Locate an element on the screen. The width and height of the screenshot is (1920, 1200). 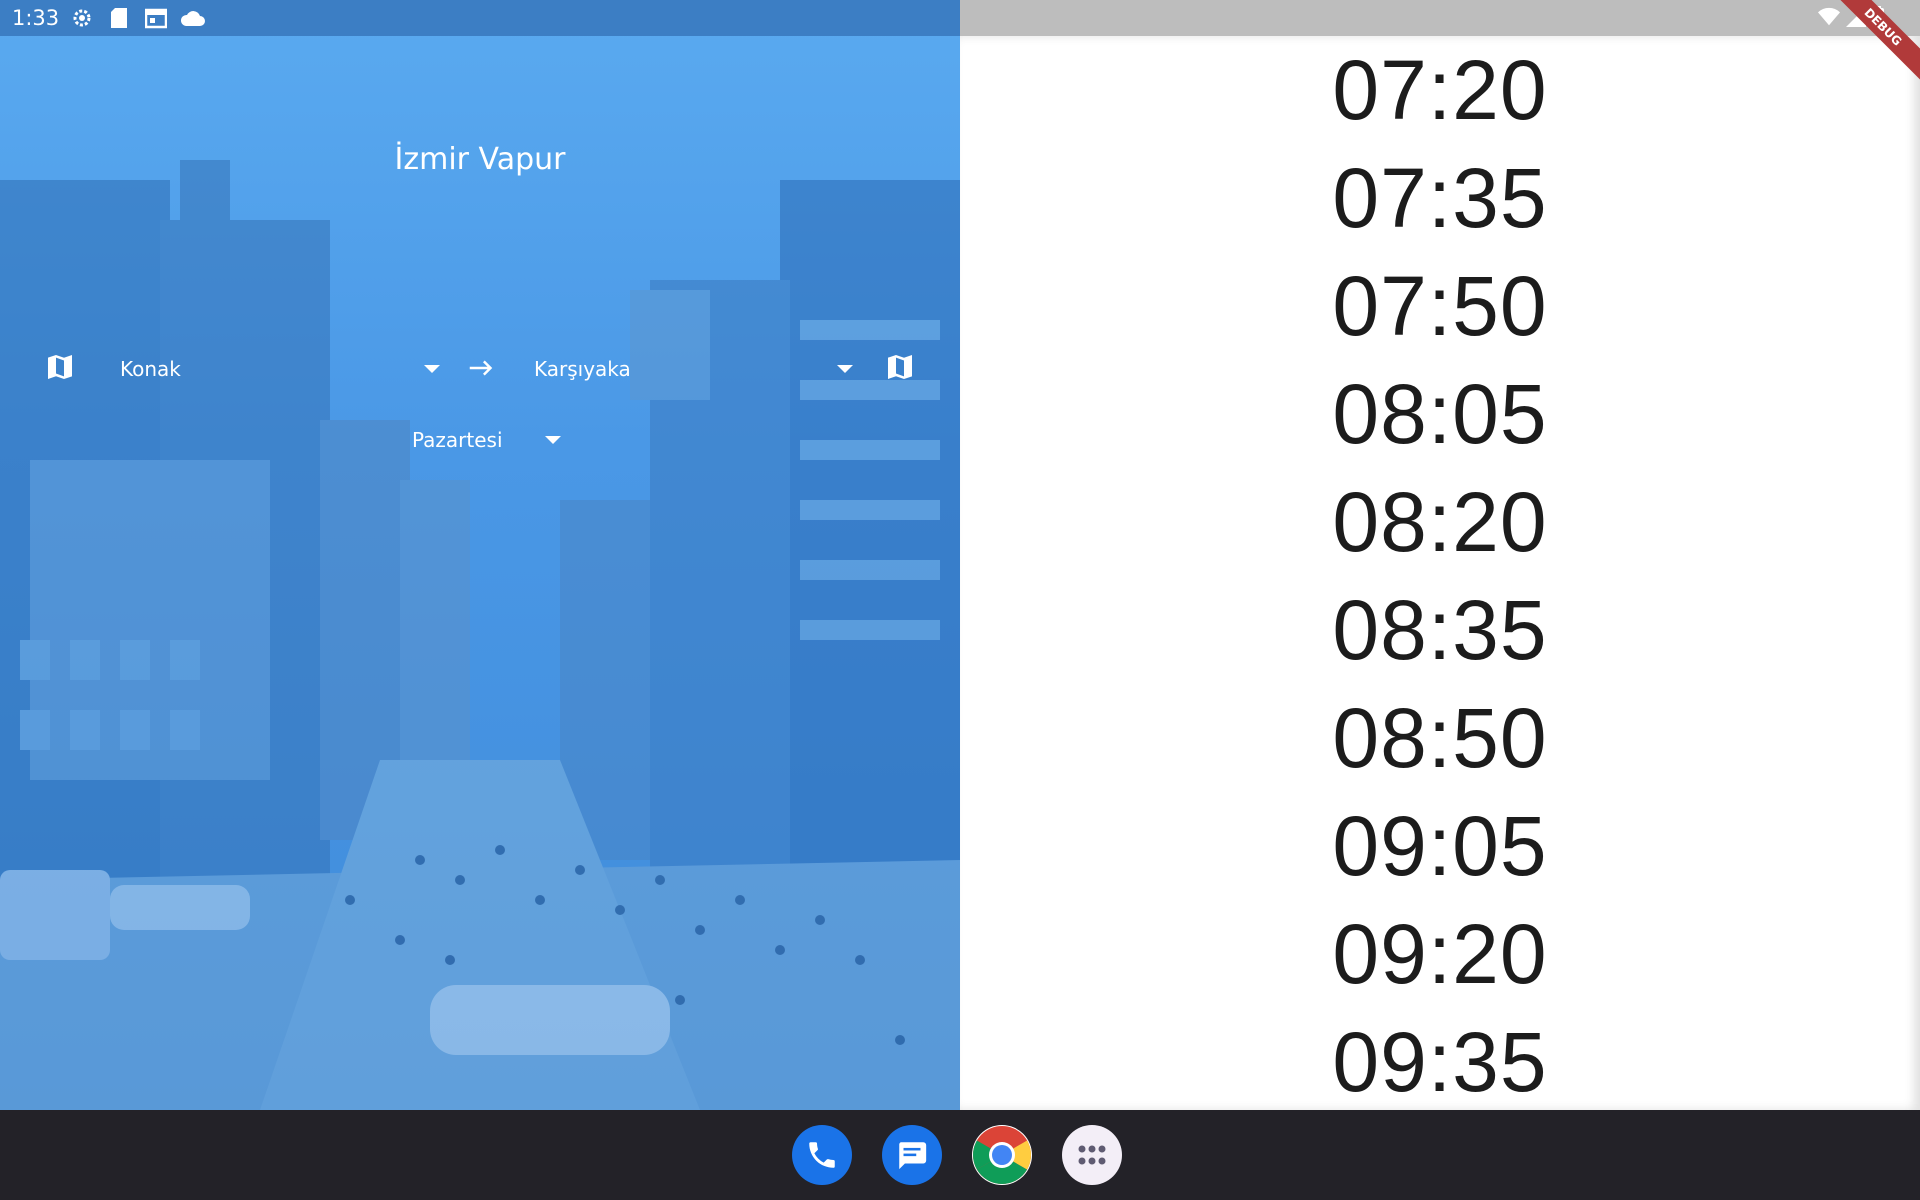
app-dock is located at coordinates (957, 1155).